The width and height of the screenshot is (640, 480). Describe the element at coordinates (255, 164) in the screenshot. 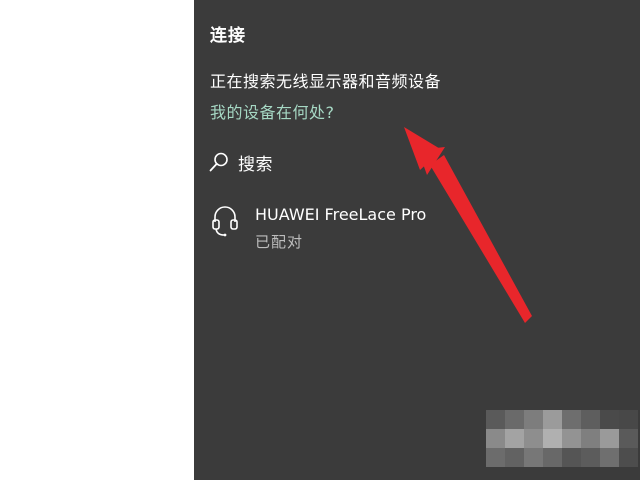

I see `search-label: 搜索` at that location.